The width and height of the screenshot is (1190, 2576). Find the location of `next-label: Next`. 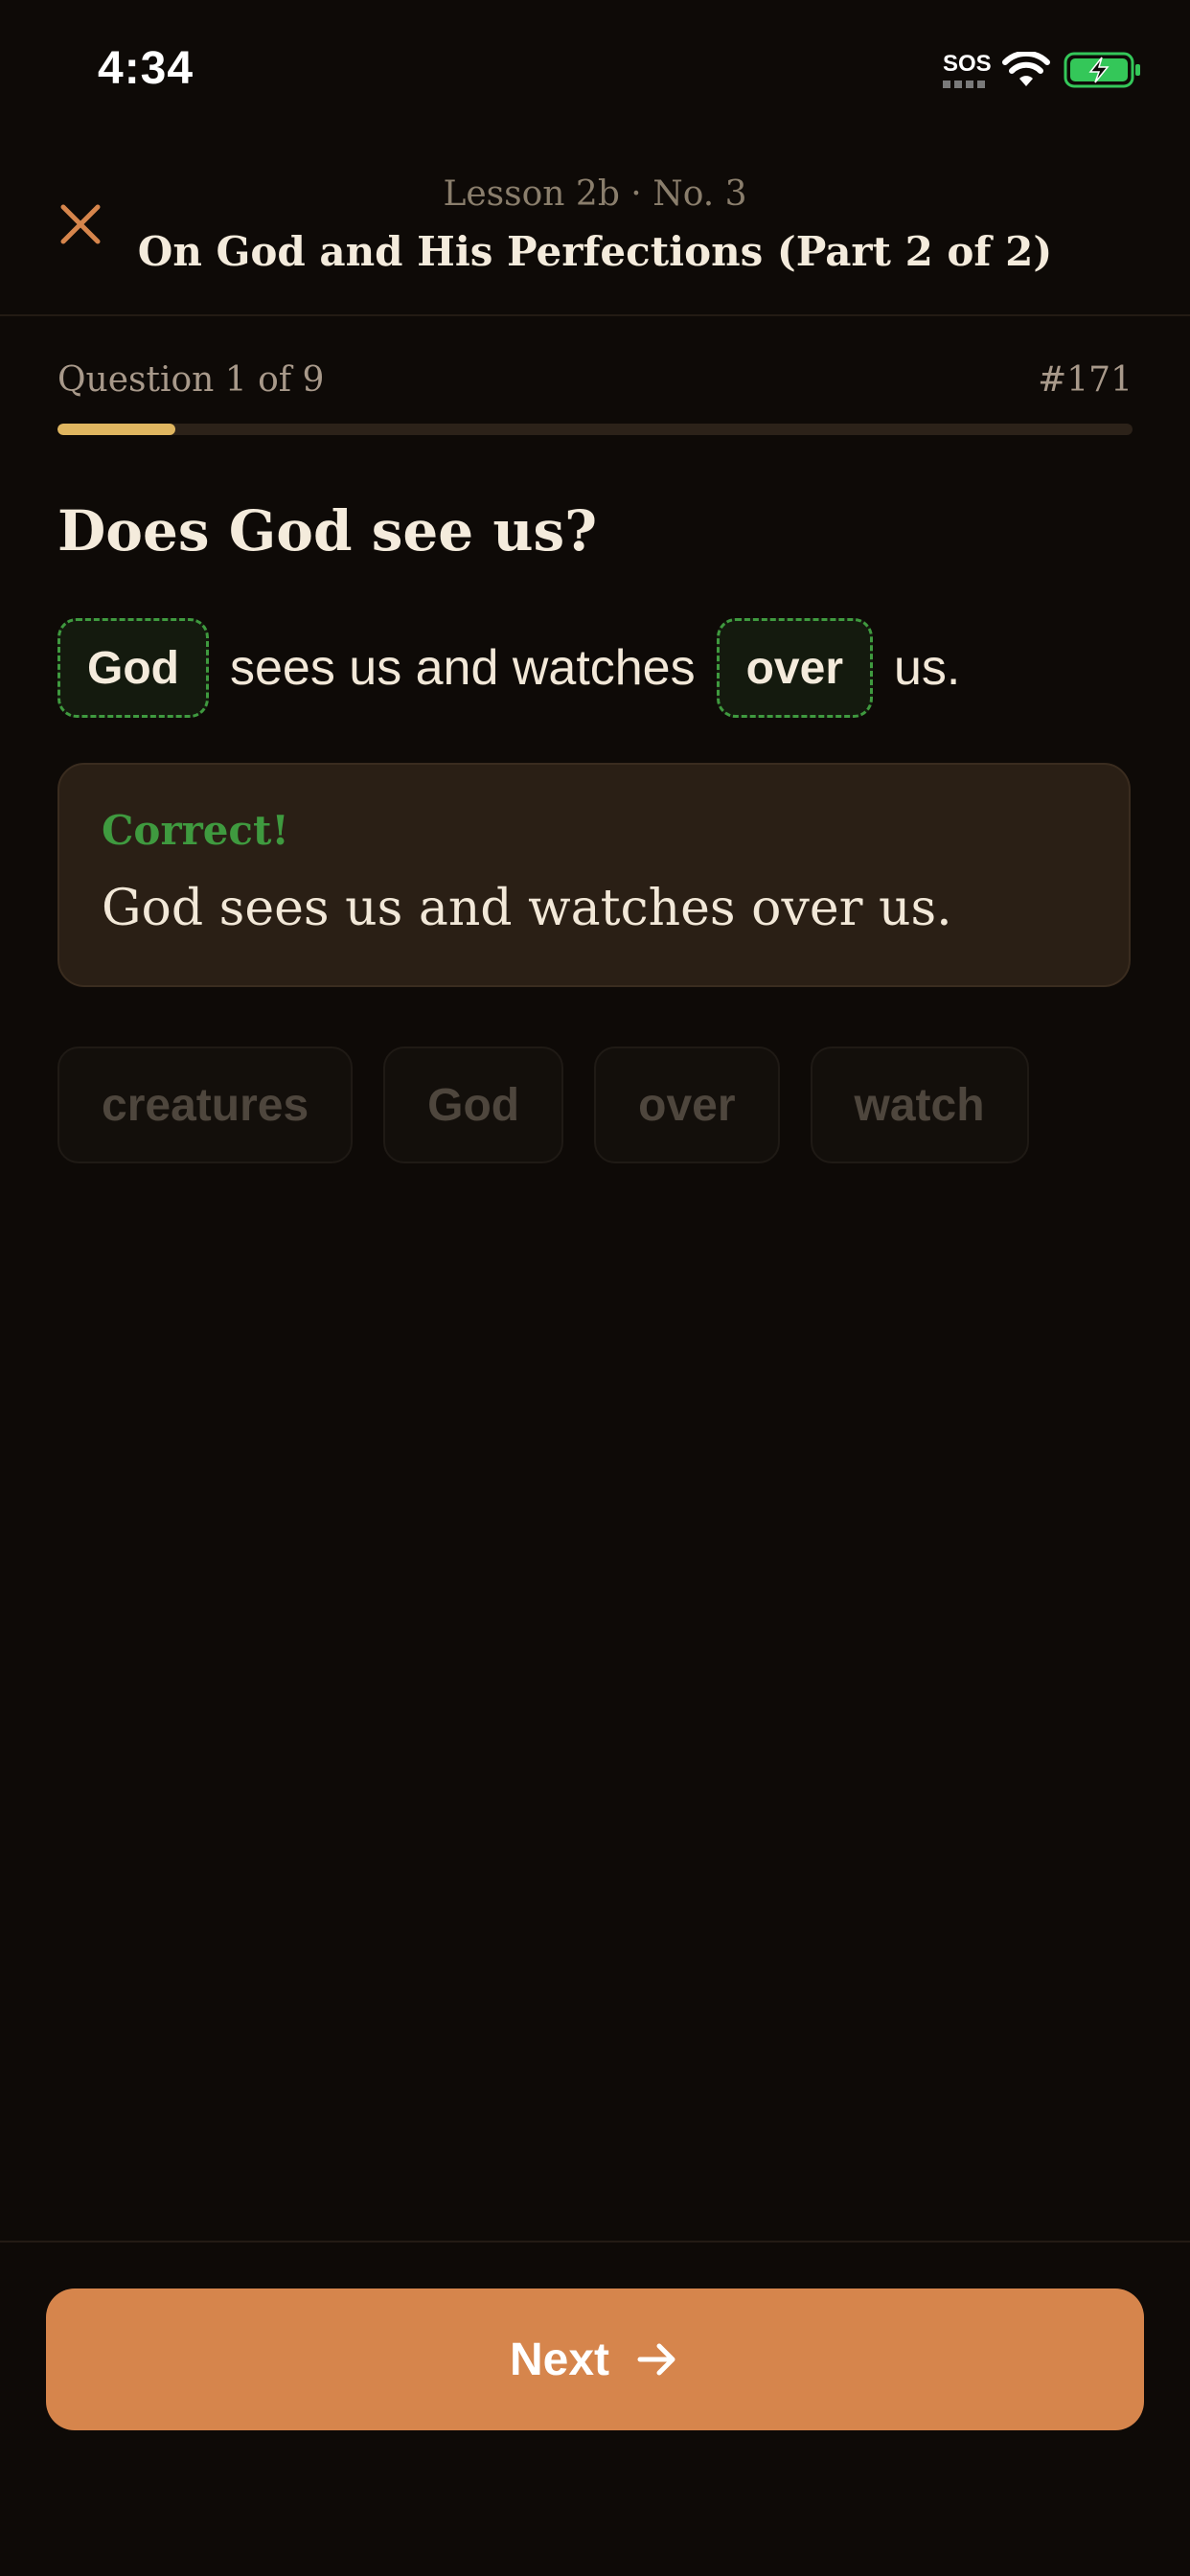

next-label: Next is located at coordinates (559, 2359).